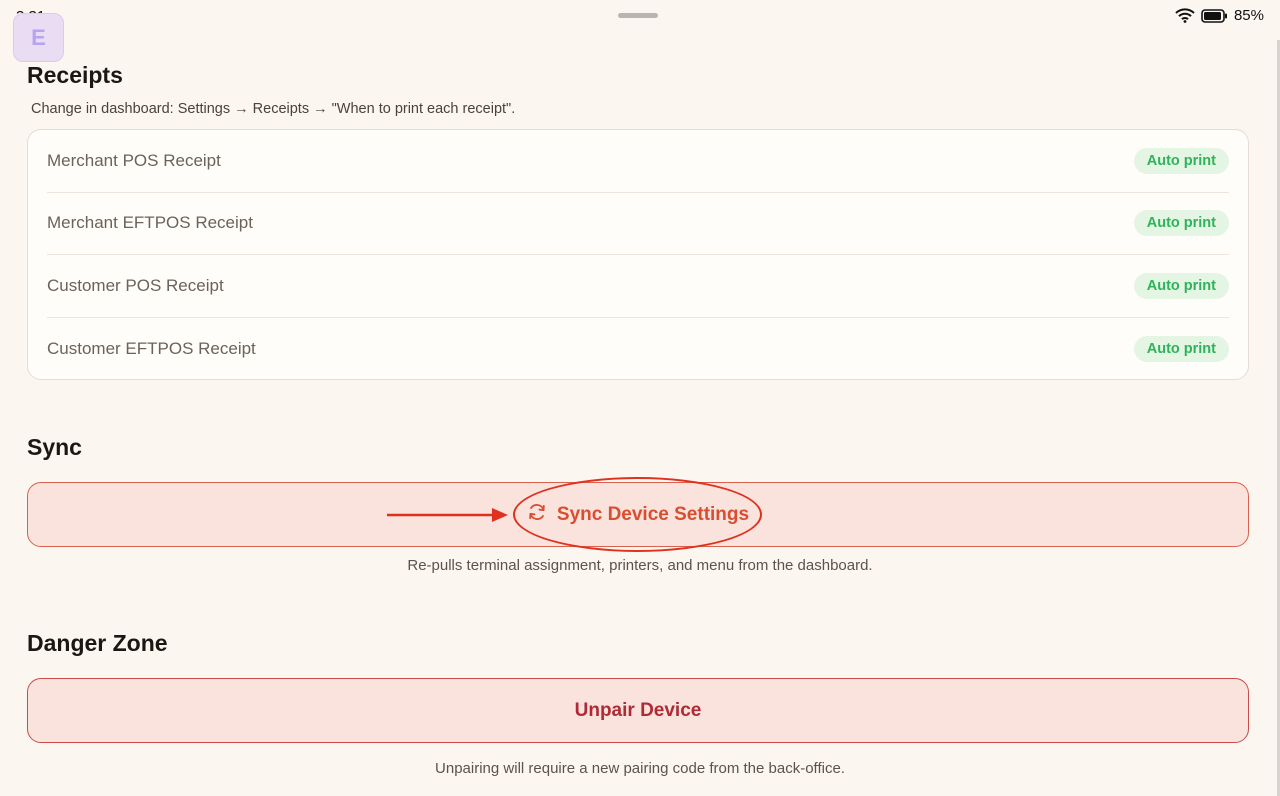  Describe the element at coordinates (638, 349) in the screenshot. I see `receipt-row: Customer EFTPOS Receipt Auto print` at that location.